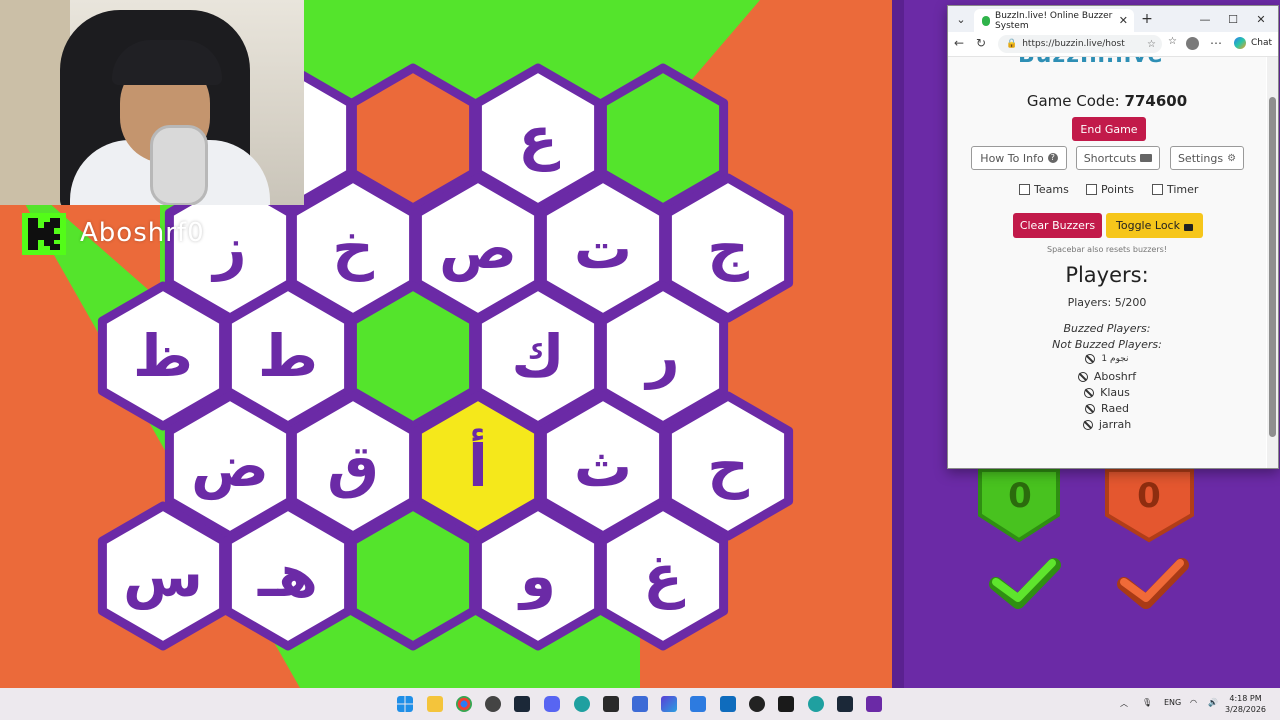  Describe the element at coordinates (1044, 189) in the screenshot. I see `teams-checkbox: Teams` at that location.